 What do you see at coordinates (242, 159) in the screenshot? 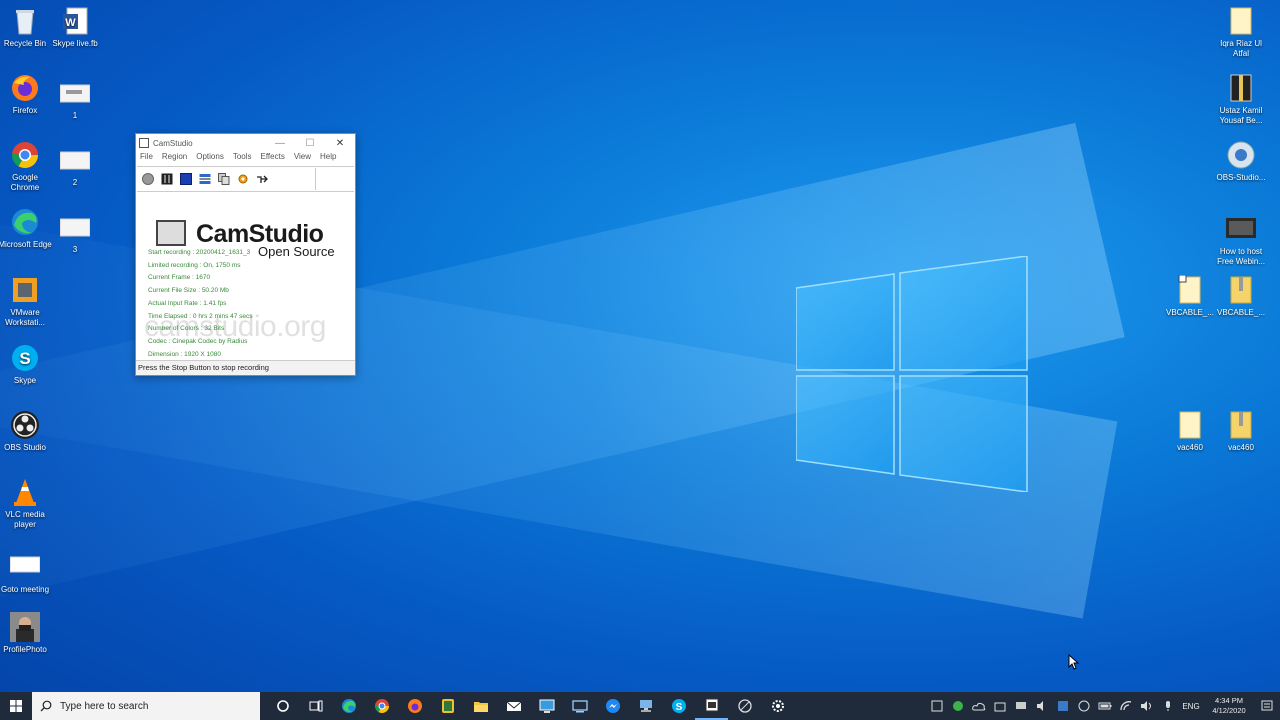
I see `menu-tools: Tools` at bounding box center [242, 159].